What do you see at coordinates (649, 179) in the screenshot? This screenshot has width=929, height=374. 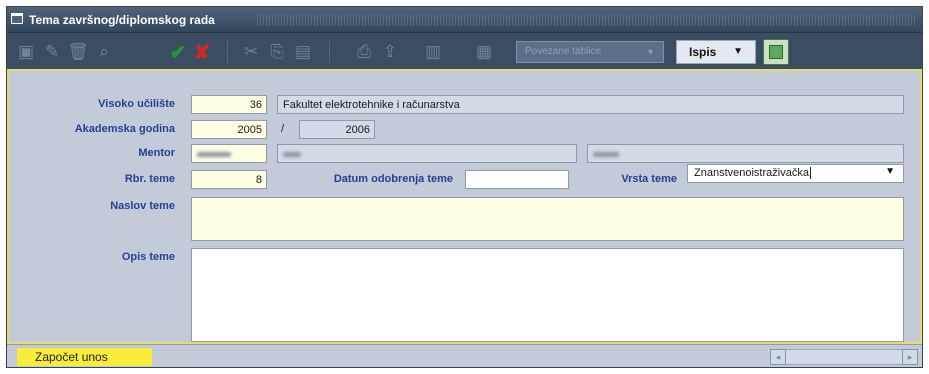 I see `topic-type-label: Vrsta teme` at bounding box center [649, 179].